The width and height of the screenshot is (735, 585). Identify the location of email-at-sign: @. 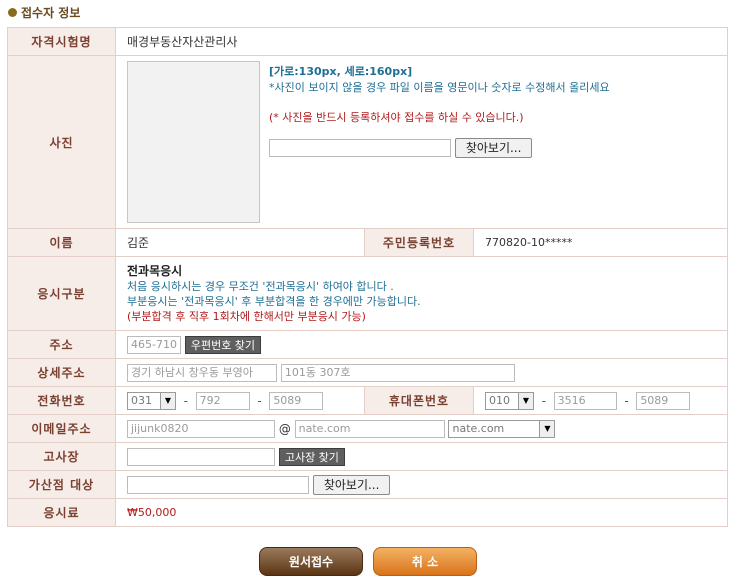
(284, 428).